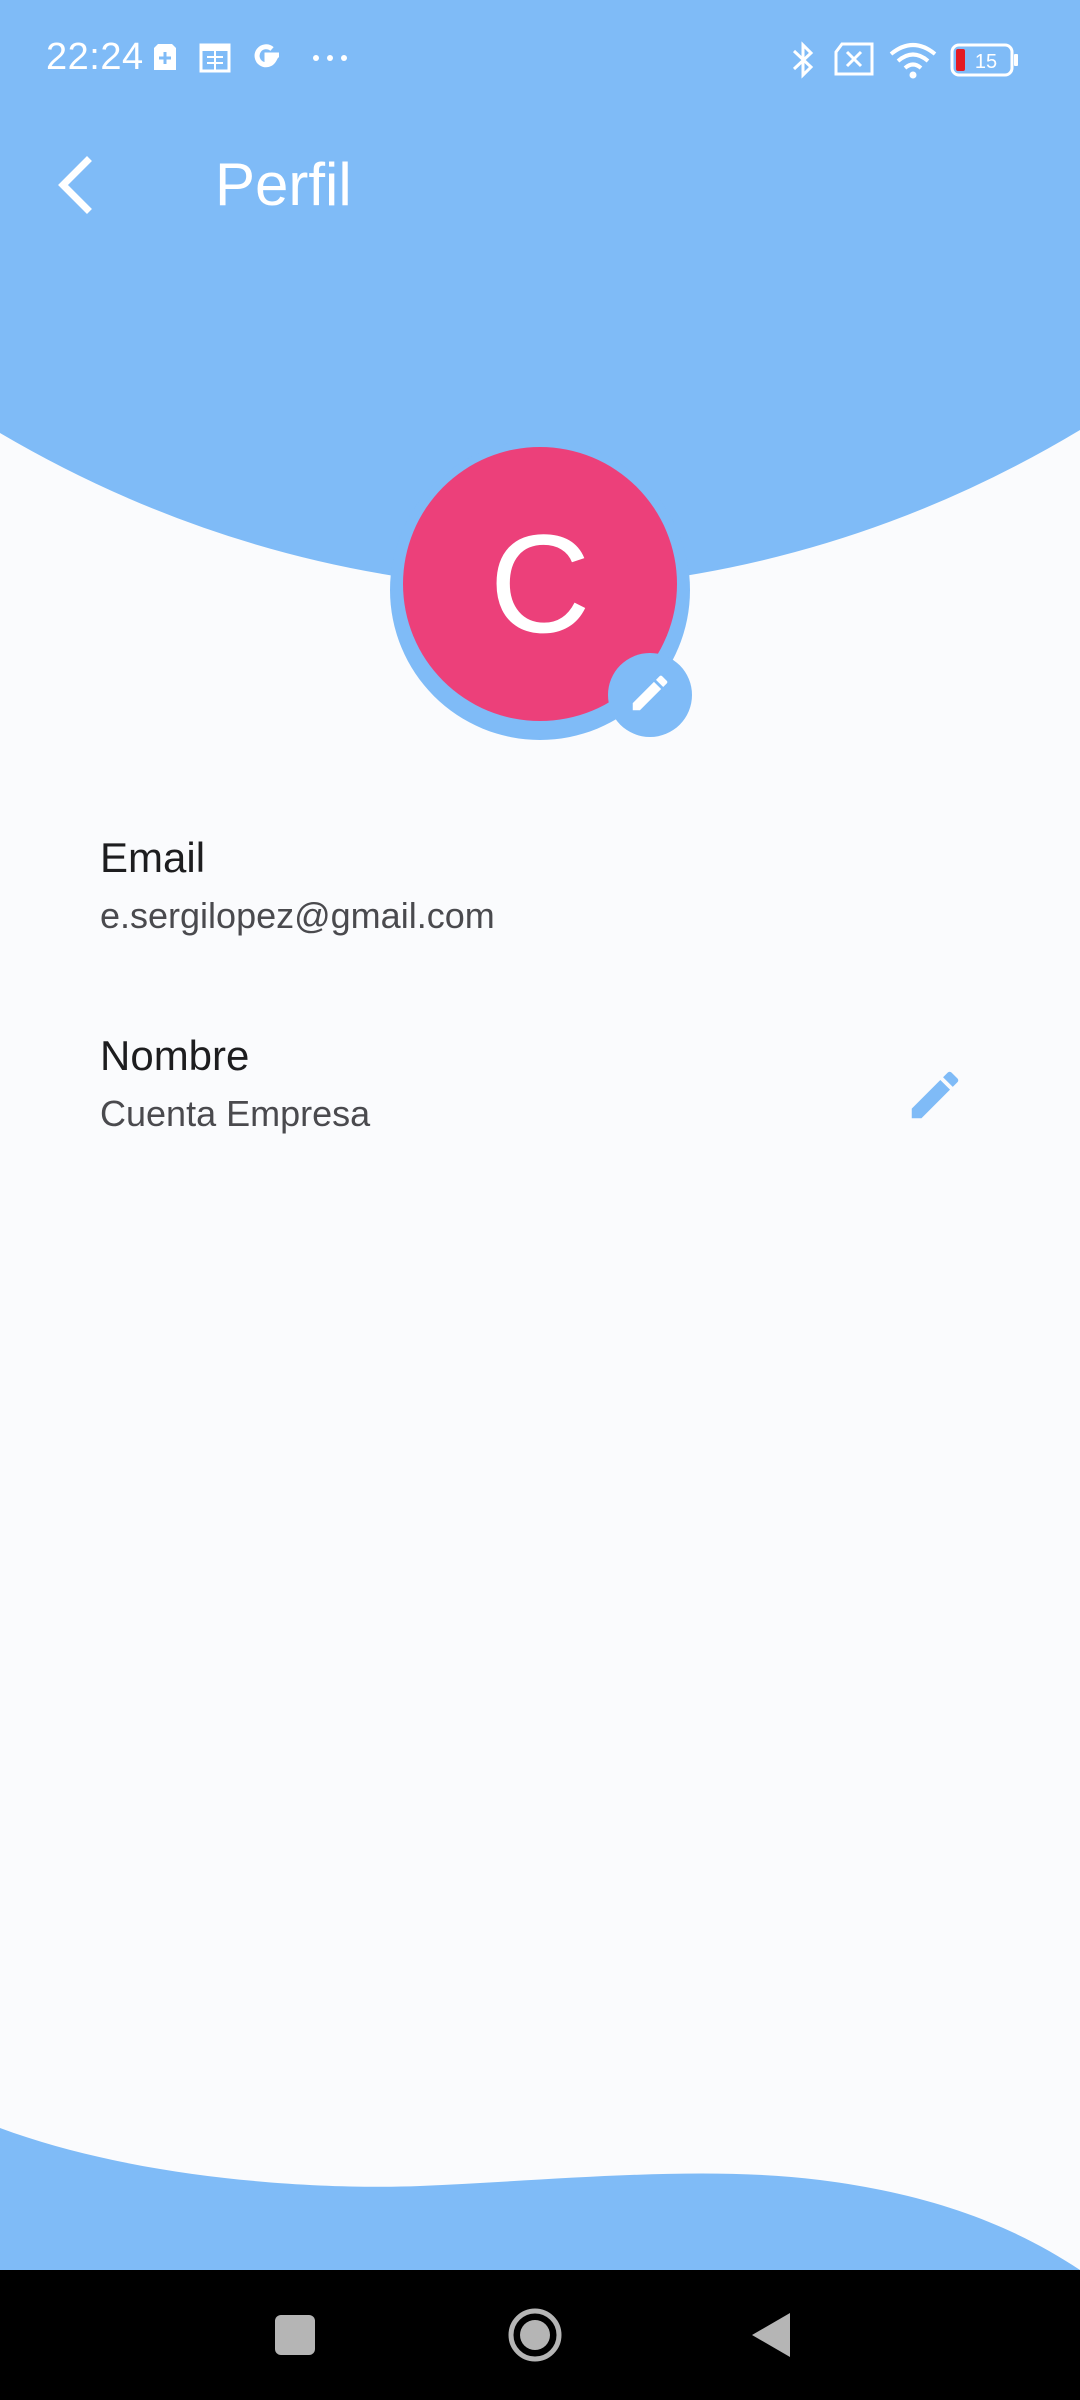 The height and width of the screenshot is (2400, 1080). Describe the element at coordinates (535, 2337) in the screenshot. I see `home-circle-icon` at that location.